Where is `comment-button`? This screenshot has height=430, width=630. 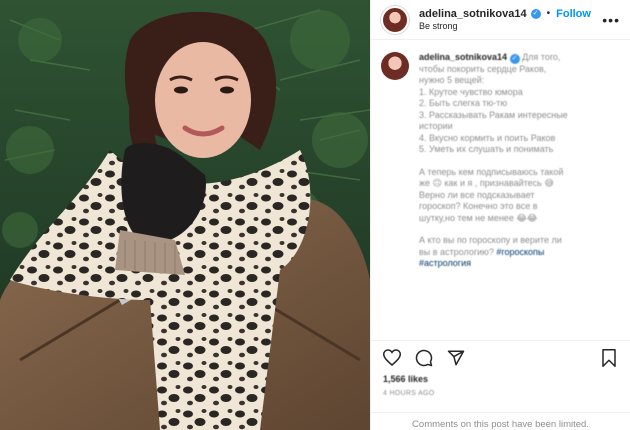 comment-button is located at coordinates (424, 358).